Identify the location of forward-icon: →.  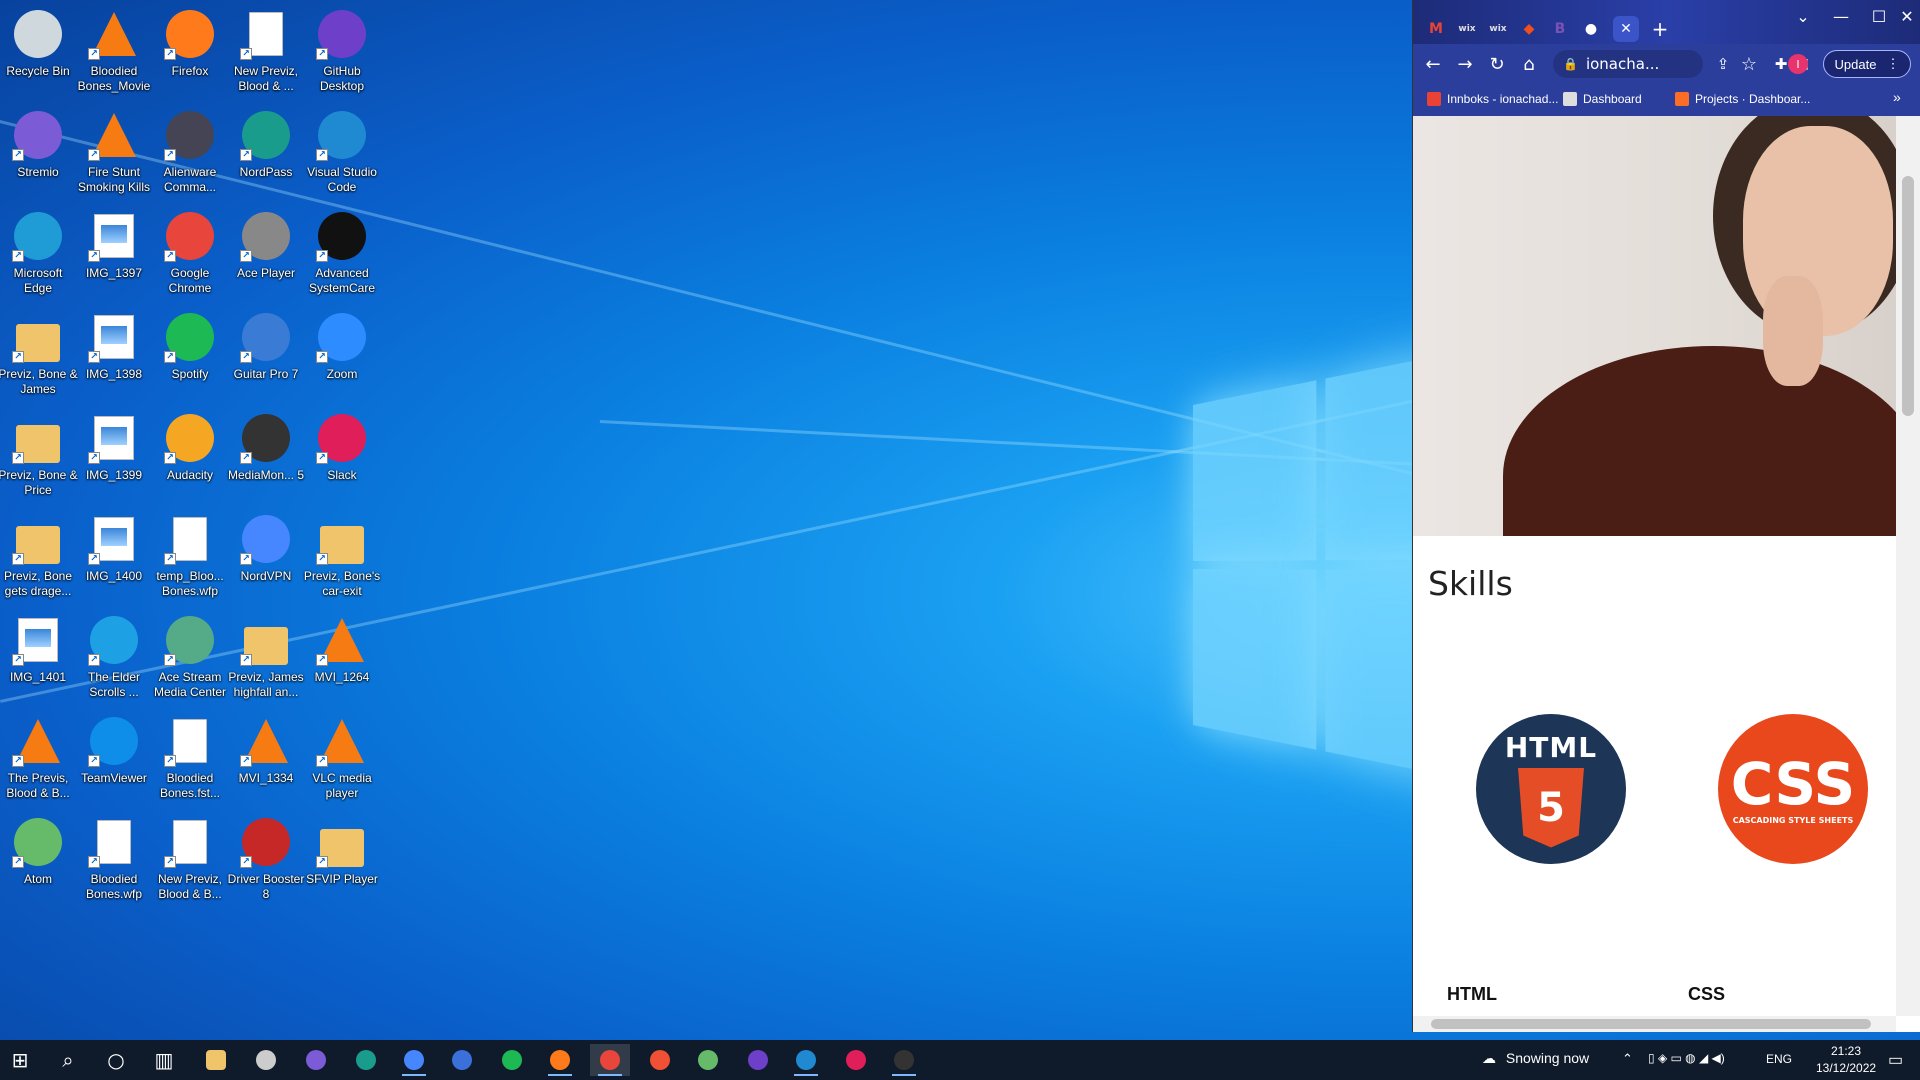
(1465, 64).